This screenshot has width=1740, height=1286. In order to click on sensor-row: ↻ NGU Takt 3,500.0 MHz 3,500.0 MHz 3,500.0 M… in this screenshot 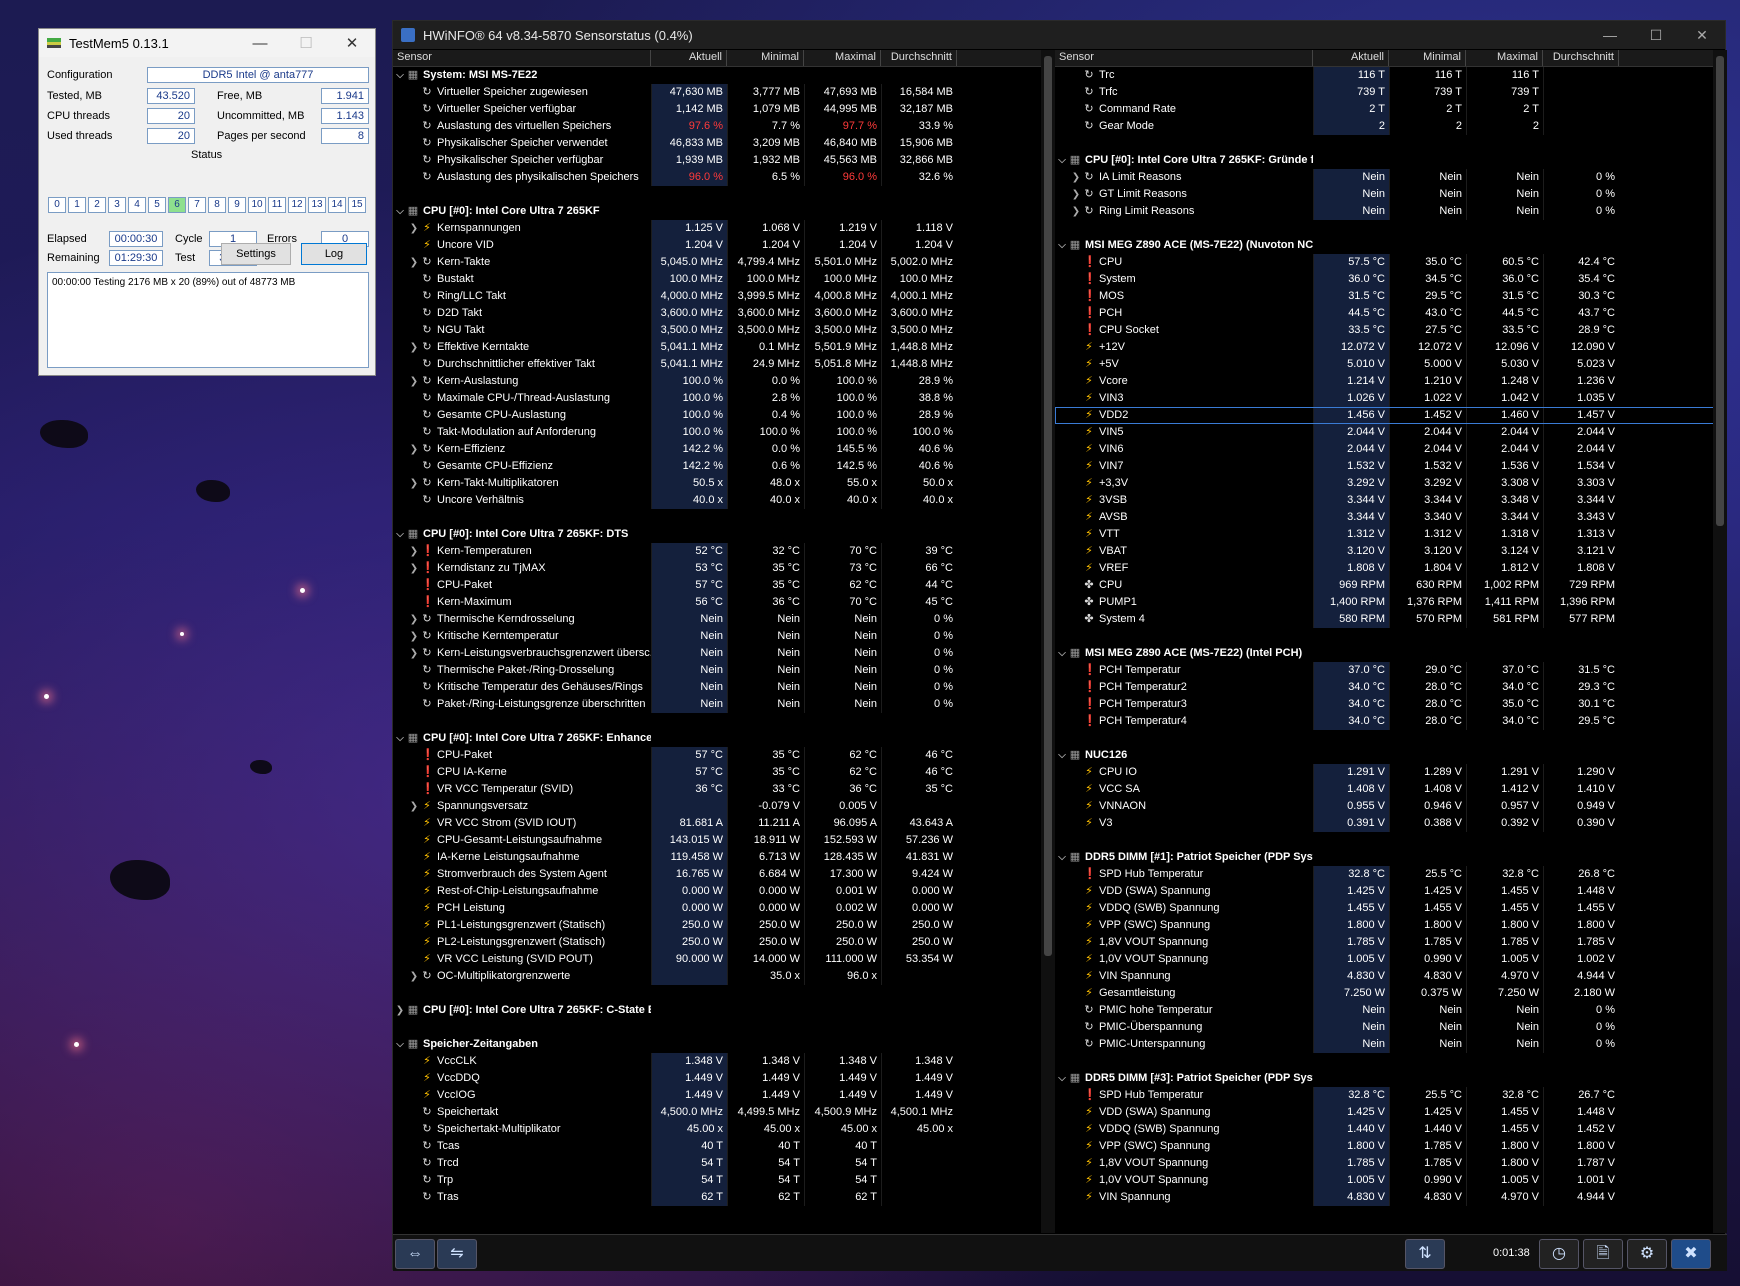, I will do `click(723, 330)`.